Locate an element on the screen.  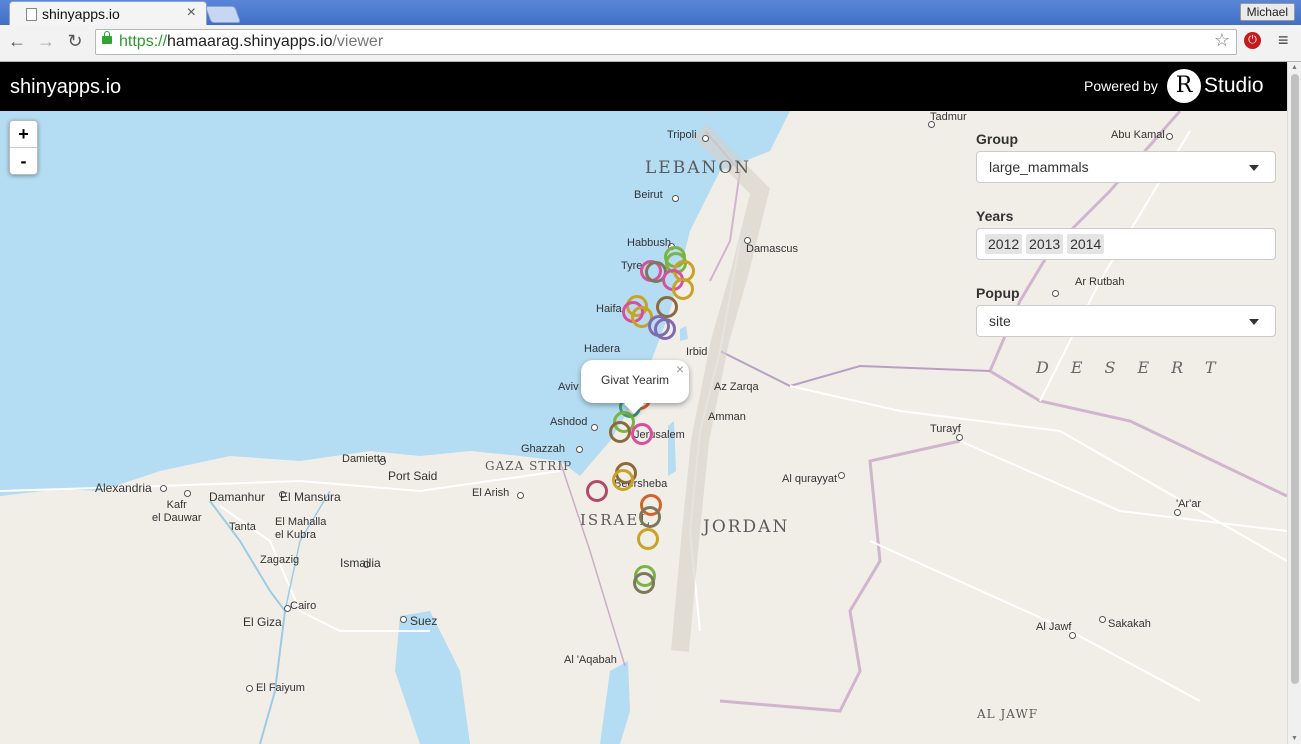
tab-title: shinyapps.io is located at coordinates (81, 14).